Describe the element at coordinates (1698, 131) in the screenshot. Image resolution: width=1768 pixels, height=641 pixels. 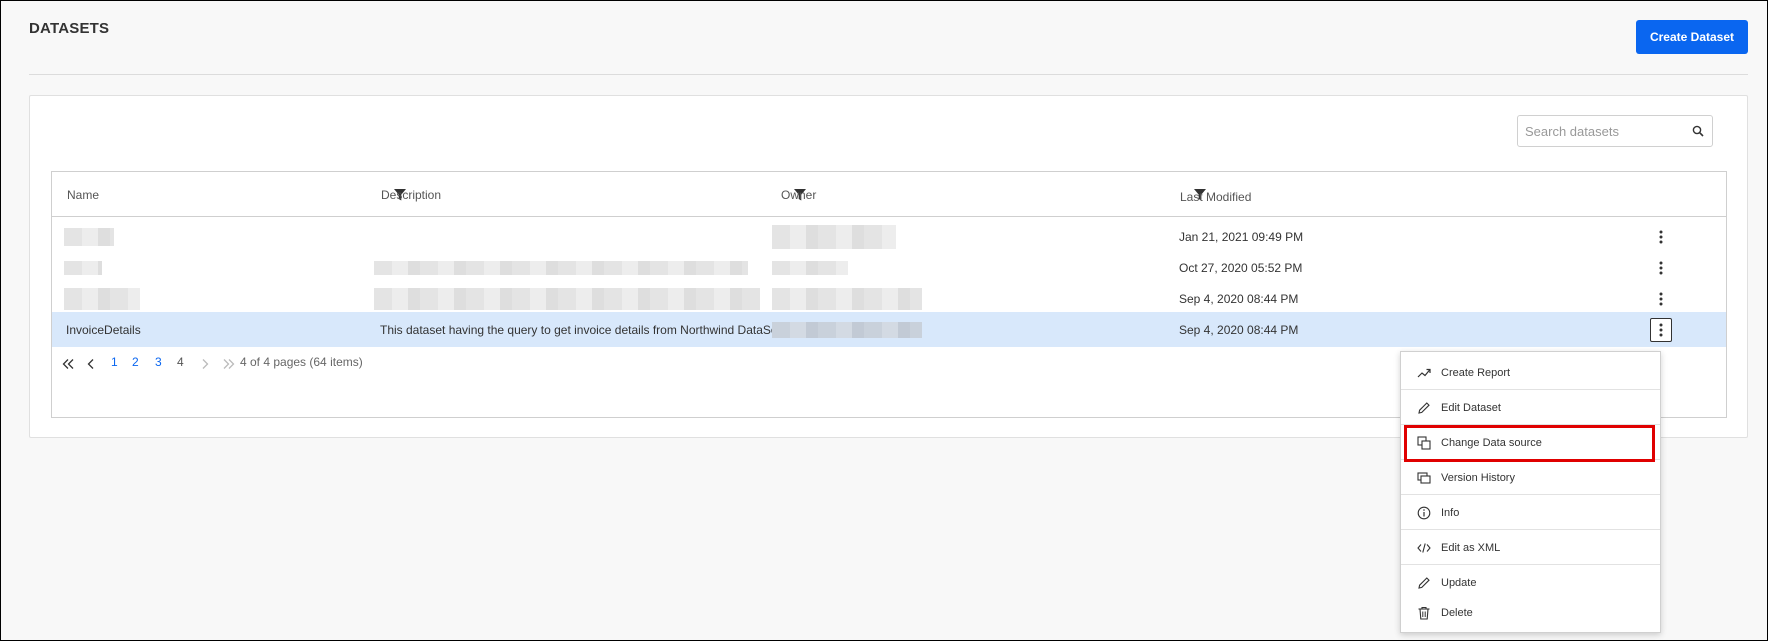
I see `search-icon` at that location.